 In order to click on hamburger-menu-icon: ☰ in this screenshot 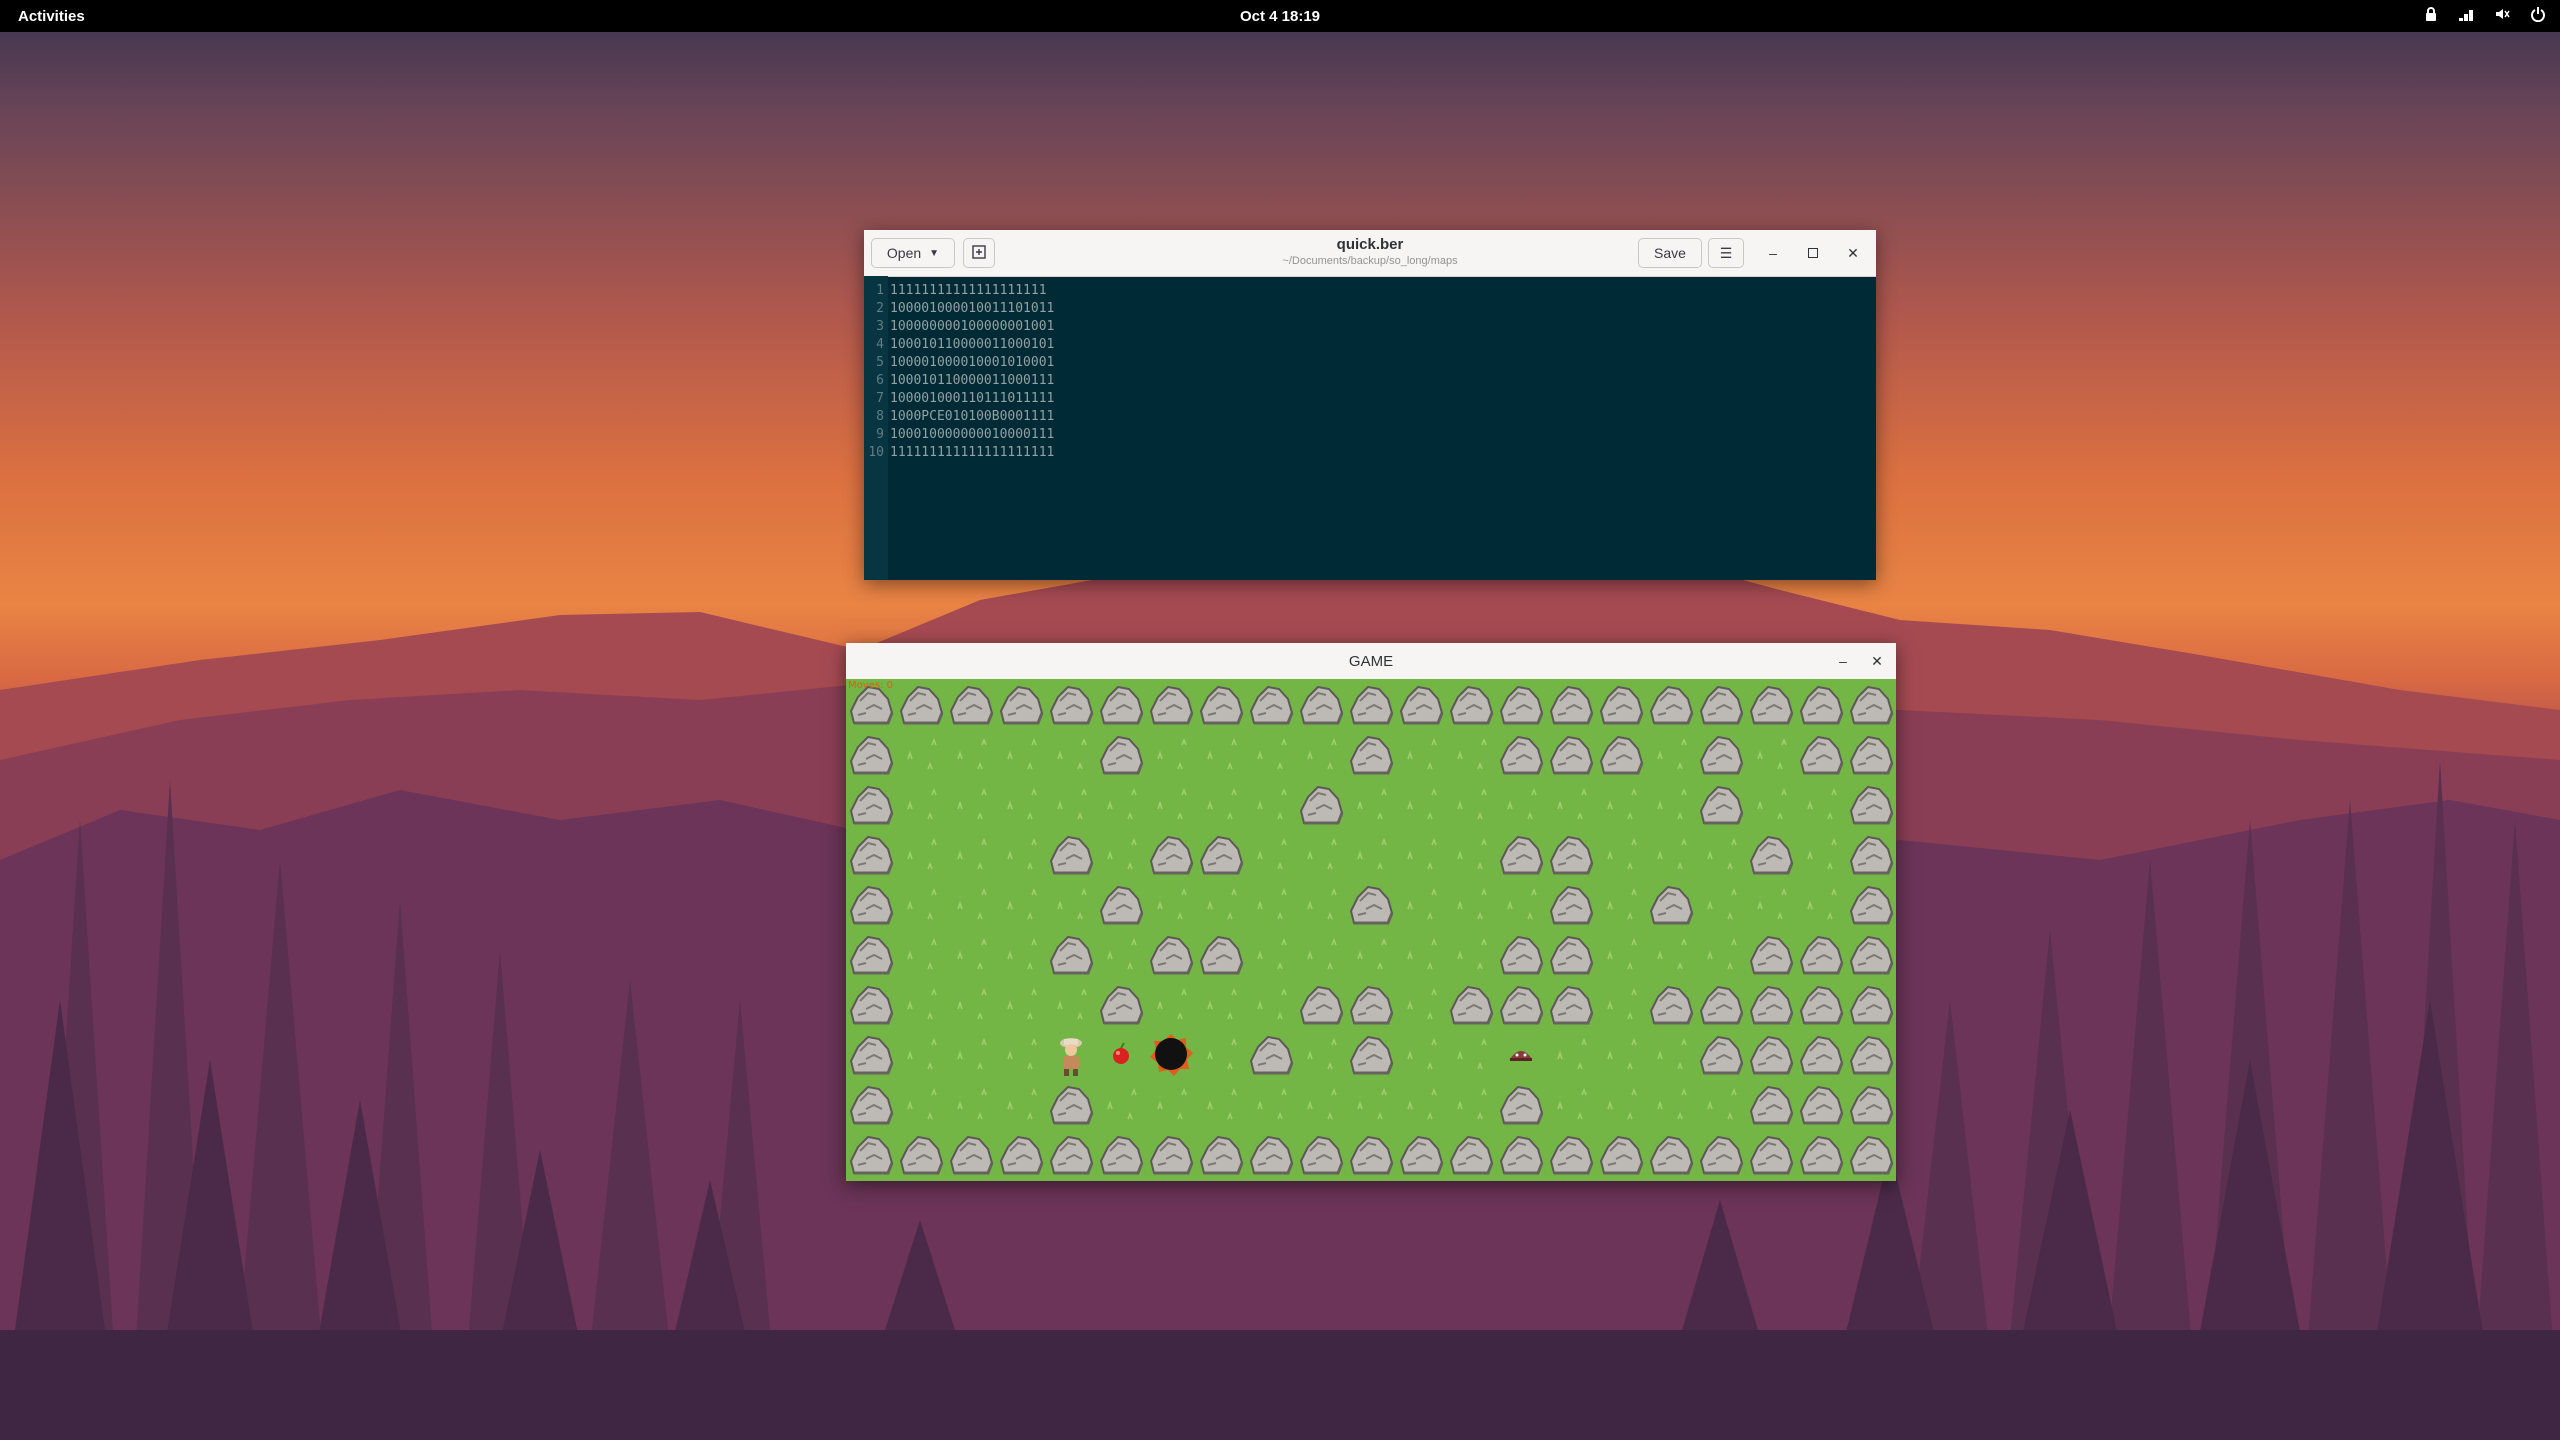, I will do `click(1726, 252)`.